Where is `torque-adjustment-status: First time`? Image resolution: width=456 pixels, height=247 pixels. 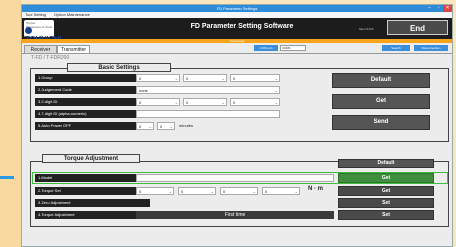 torque-adjustment-status: First time is located at coordinates (235, 215).